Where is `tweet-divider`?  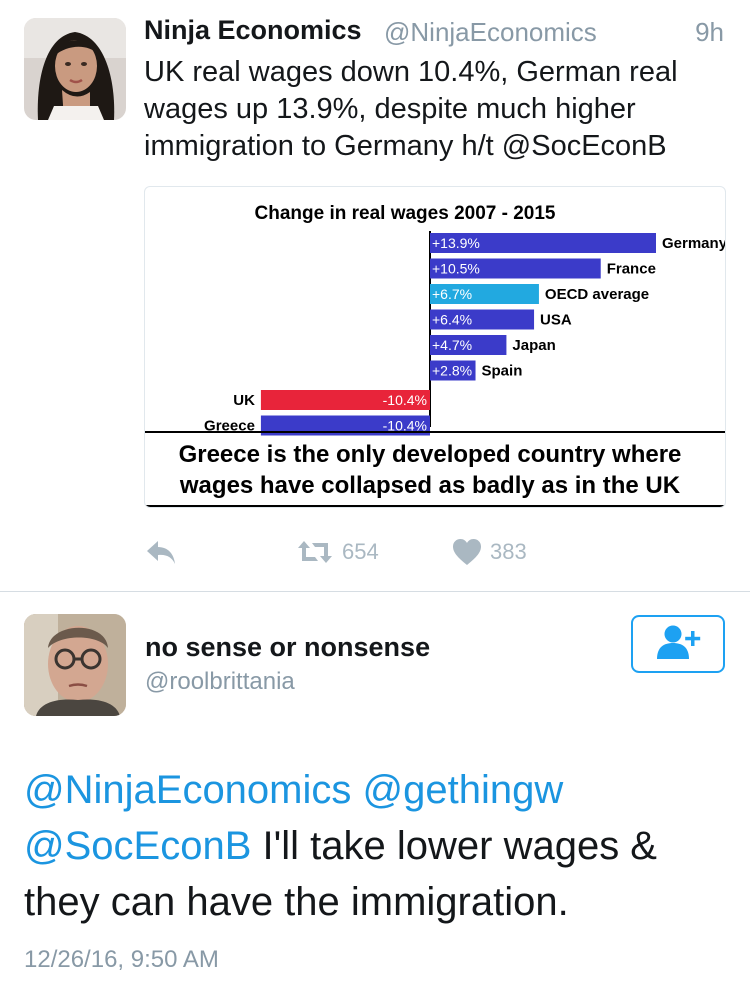
tweet-divider is located at coordinates (375, 591).